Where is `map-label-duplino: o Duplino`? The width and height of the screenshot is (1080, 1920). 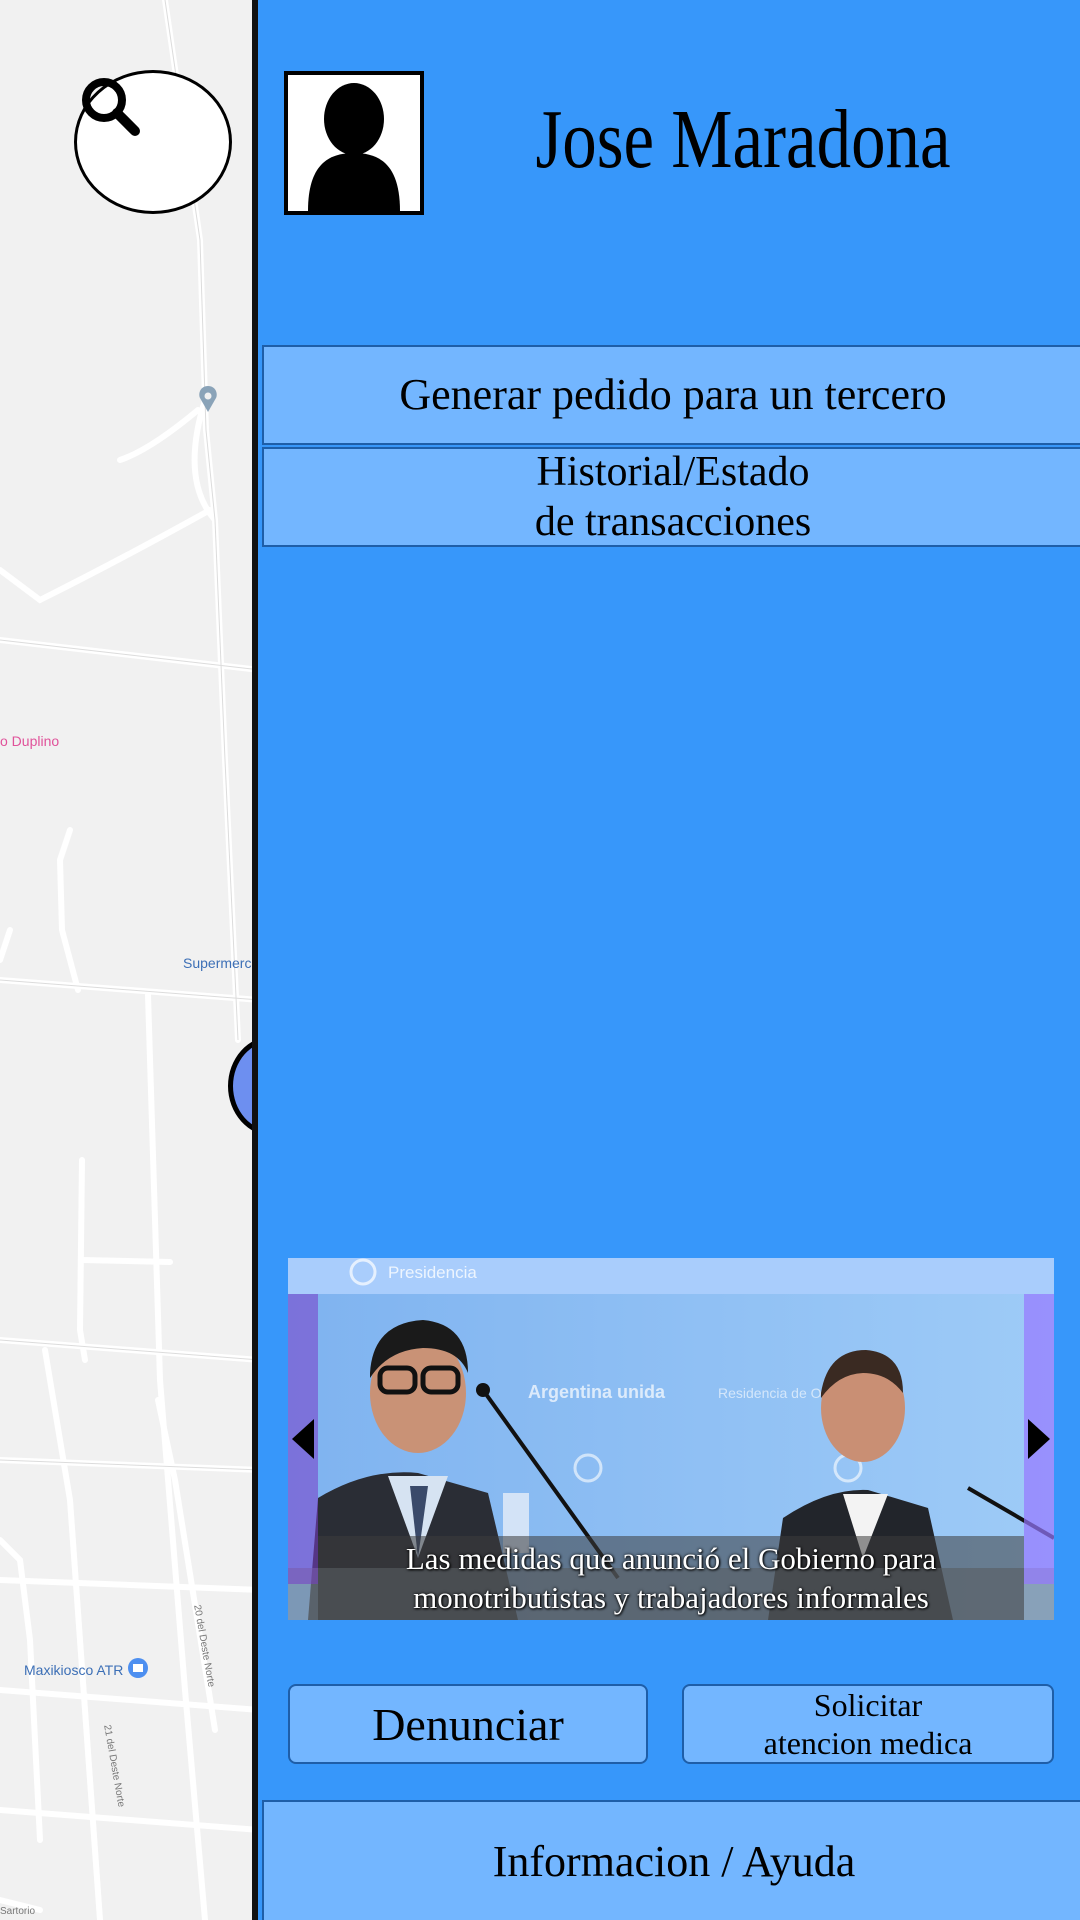
map-label-duplino: o Duplino is located at coordinates (30, 741).